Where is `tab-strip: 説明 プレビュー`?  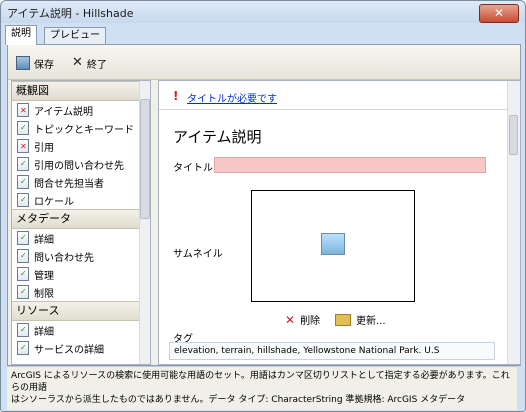
tab-strip: 説明 プレビュー is located at coordinates (263, 35).